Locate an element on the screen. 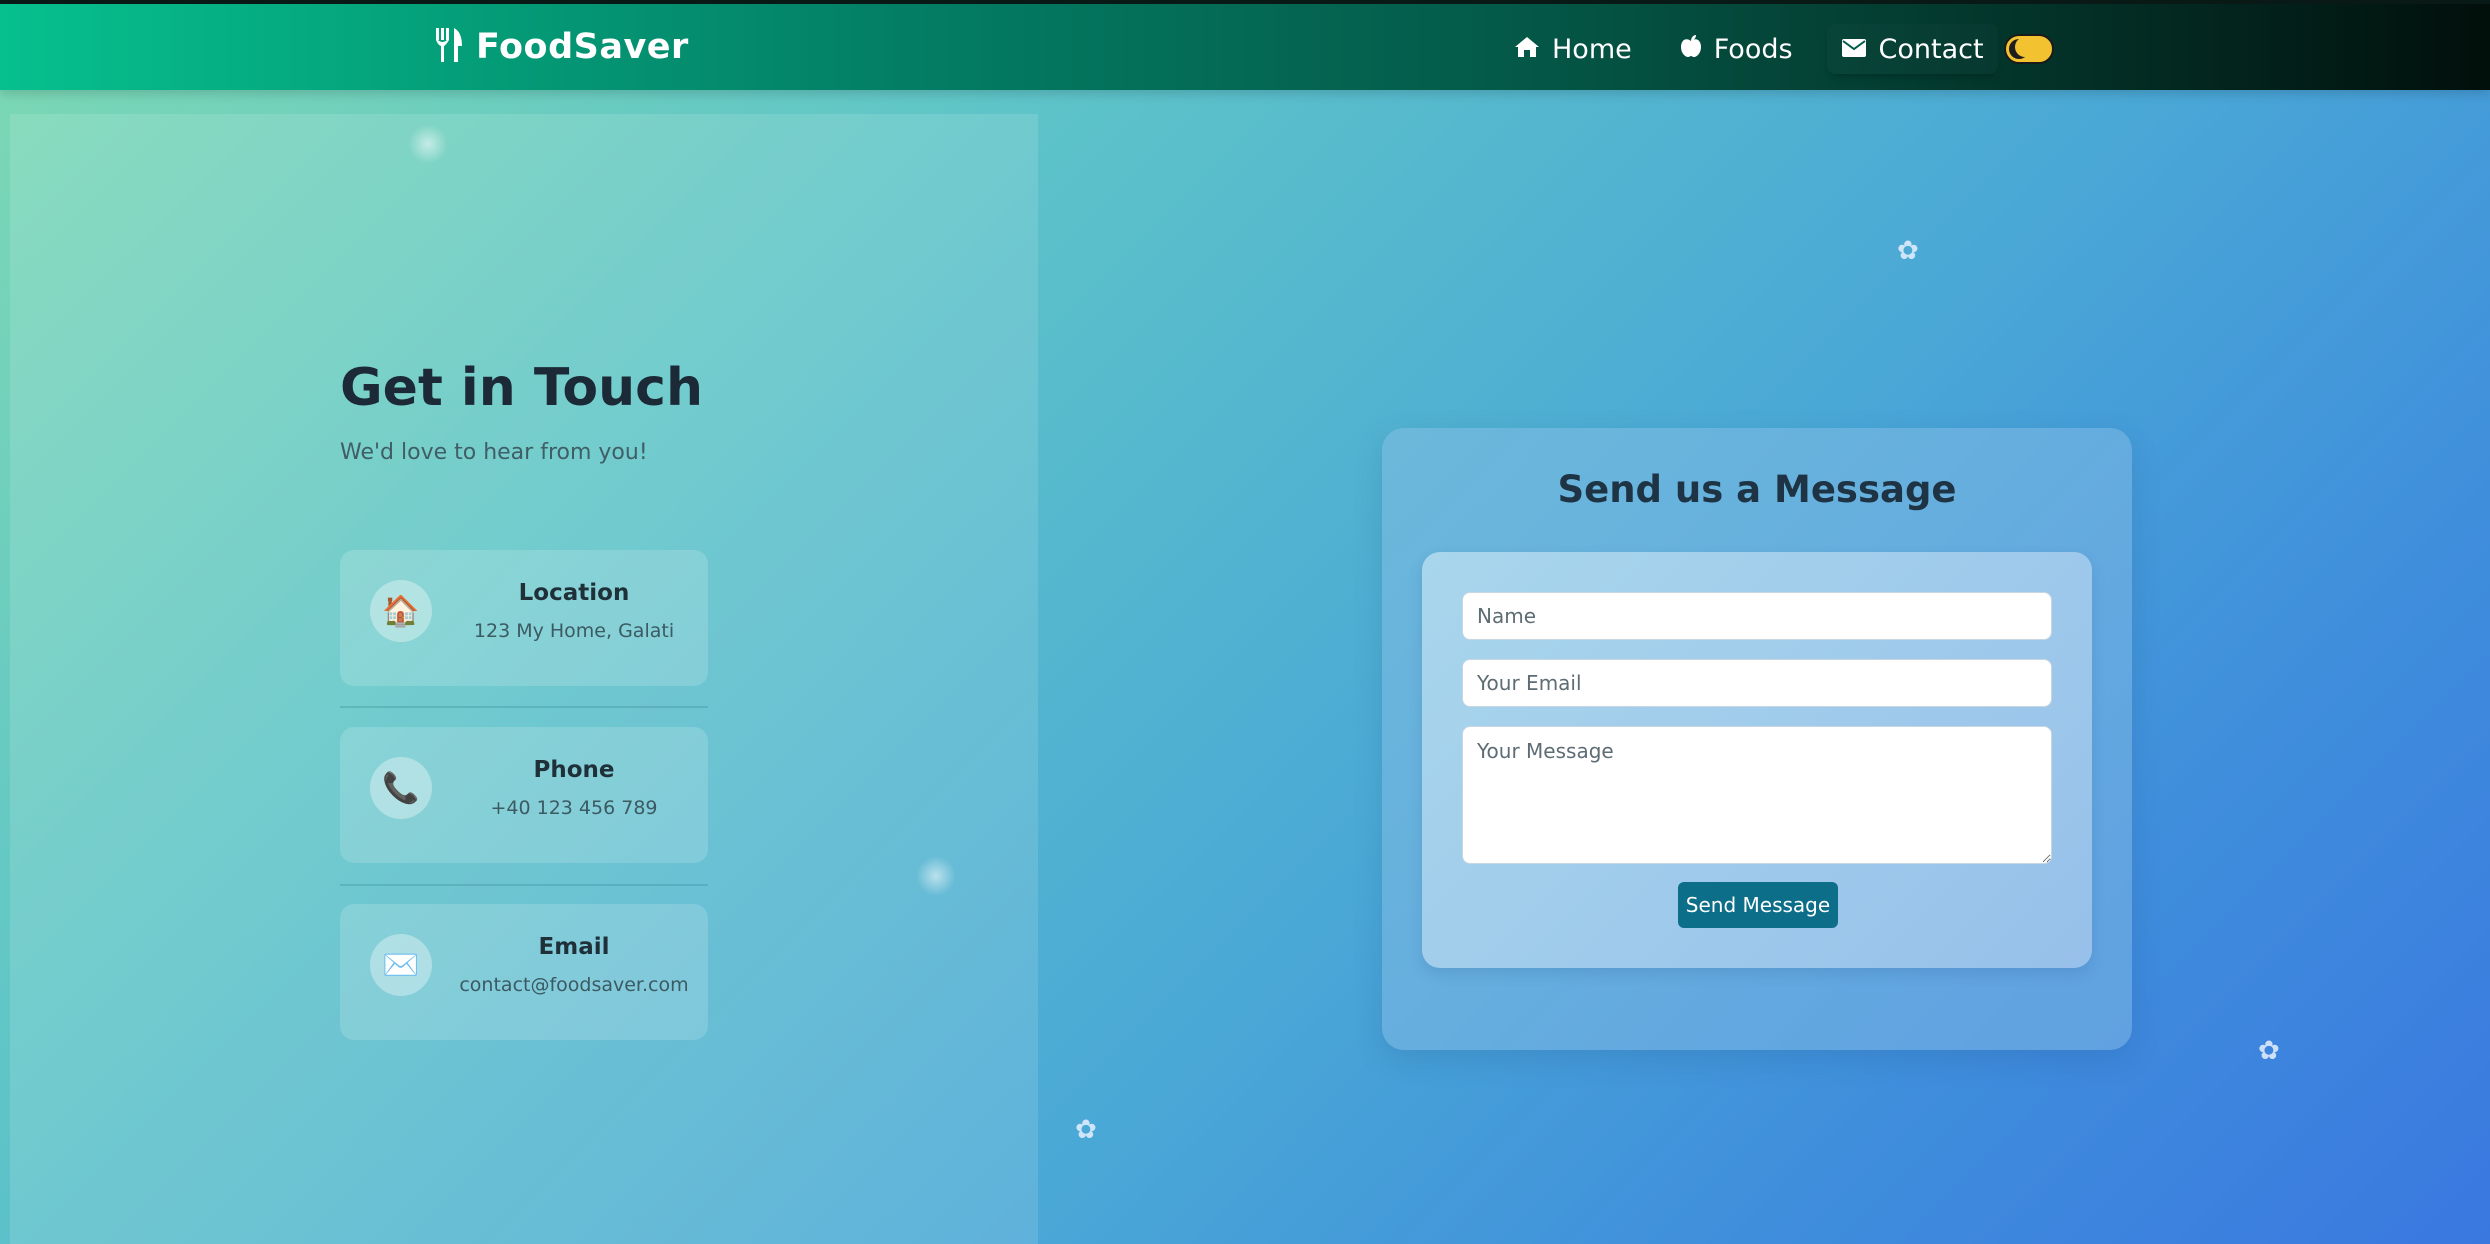 Image resolution: width=2490 pixels, height=1244 pixels. theme-toggle is located at coordinates (2029, 49).